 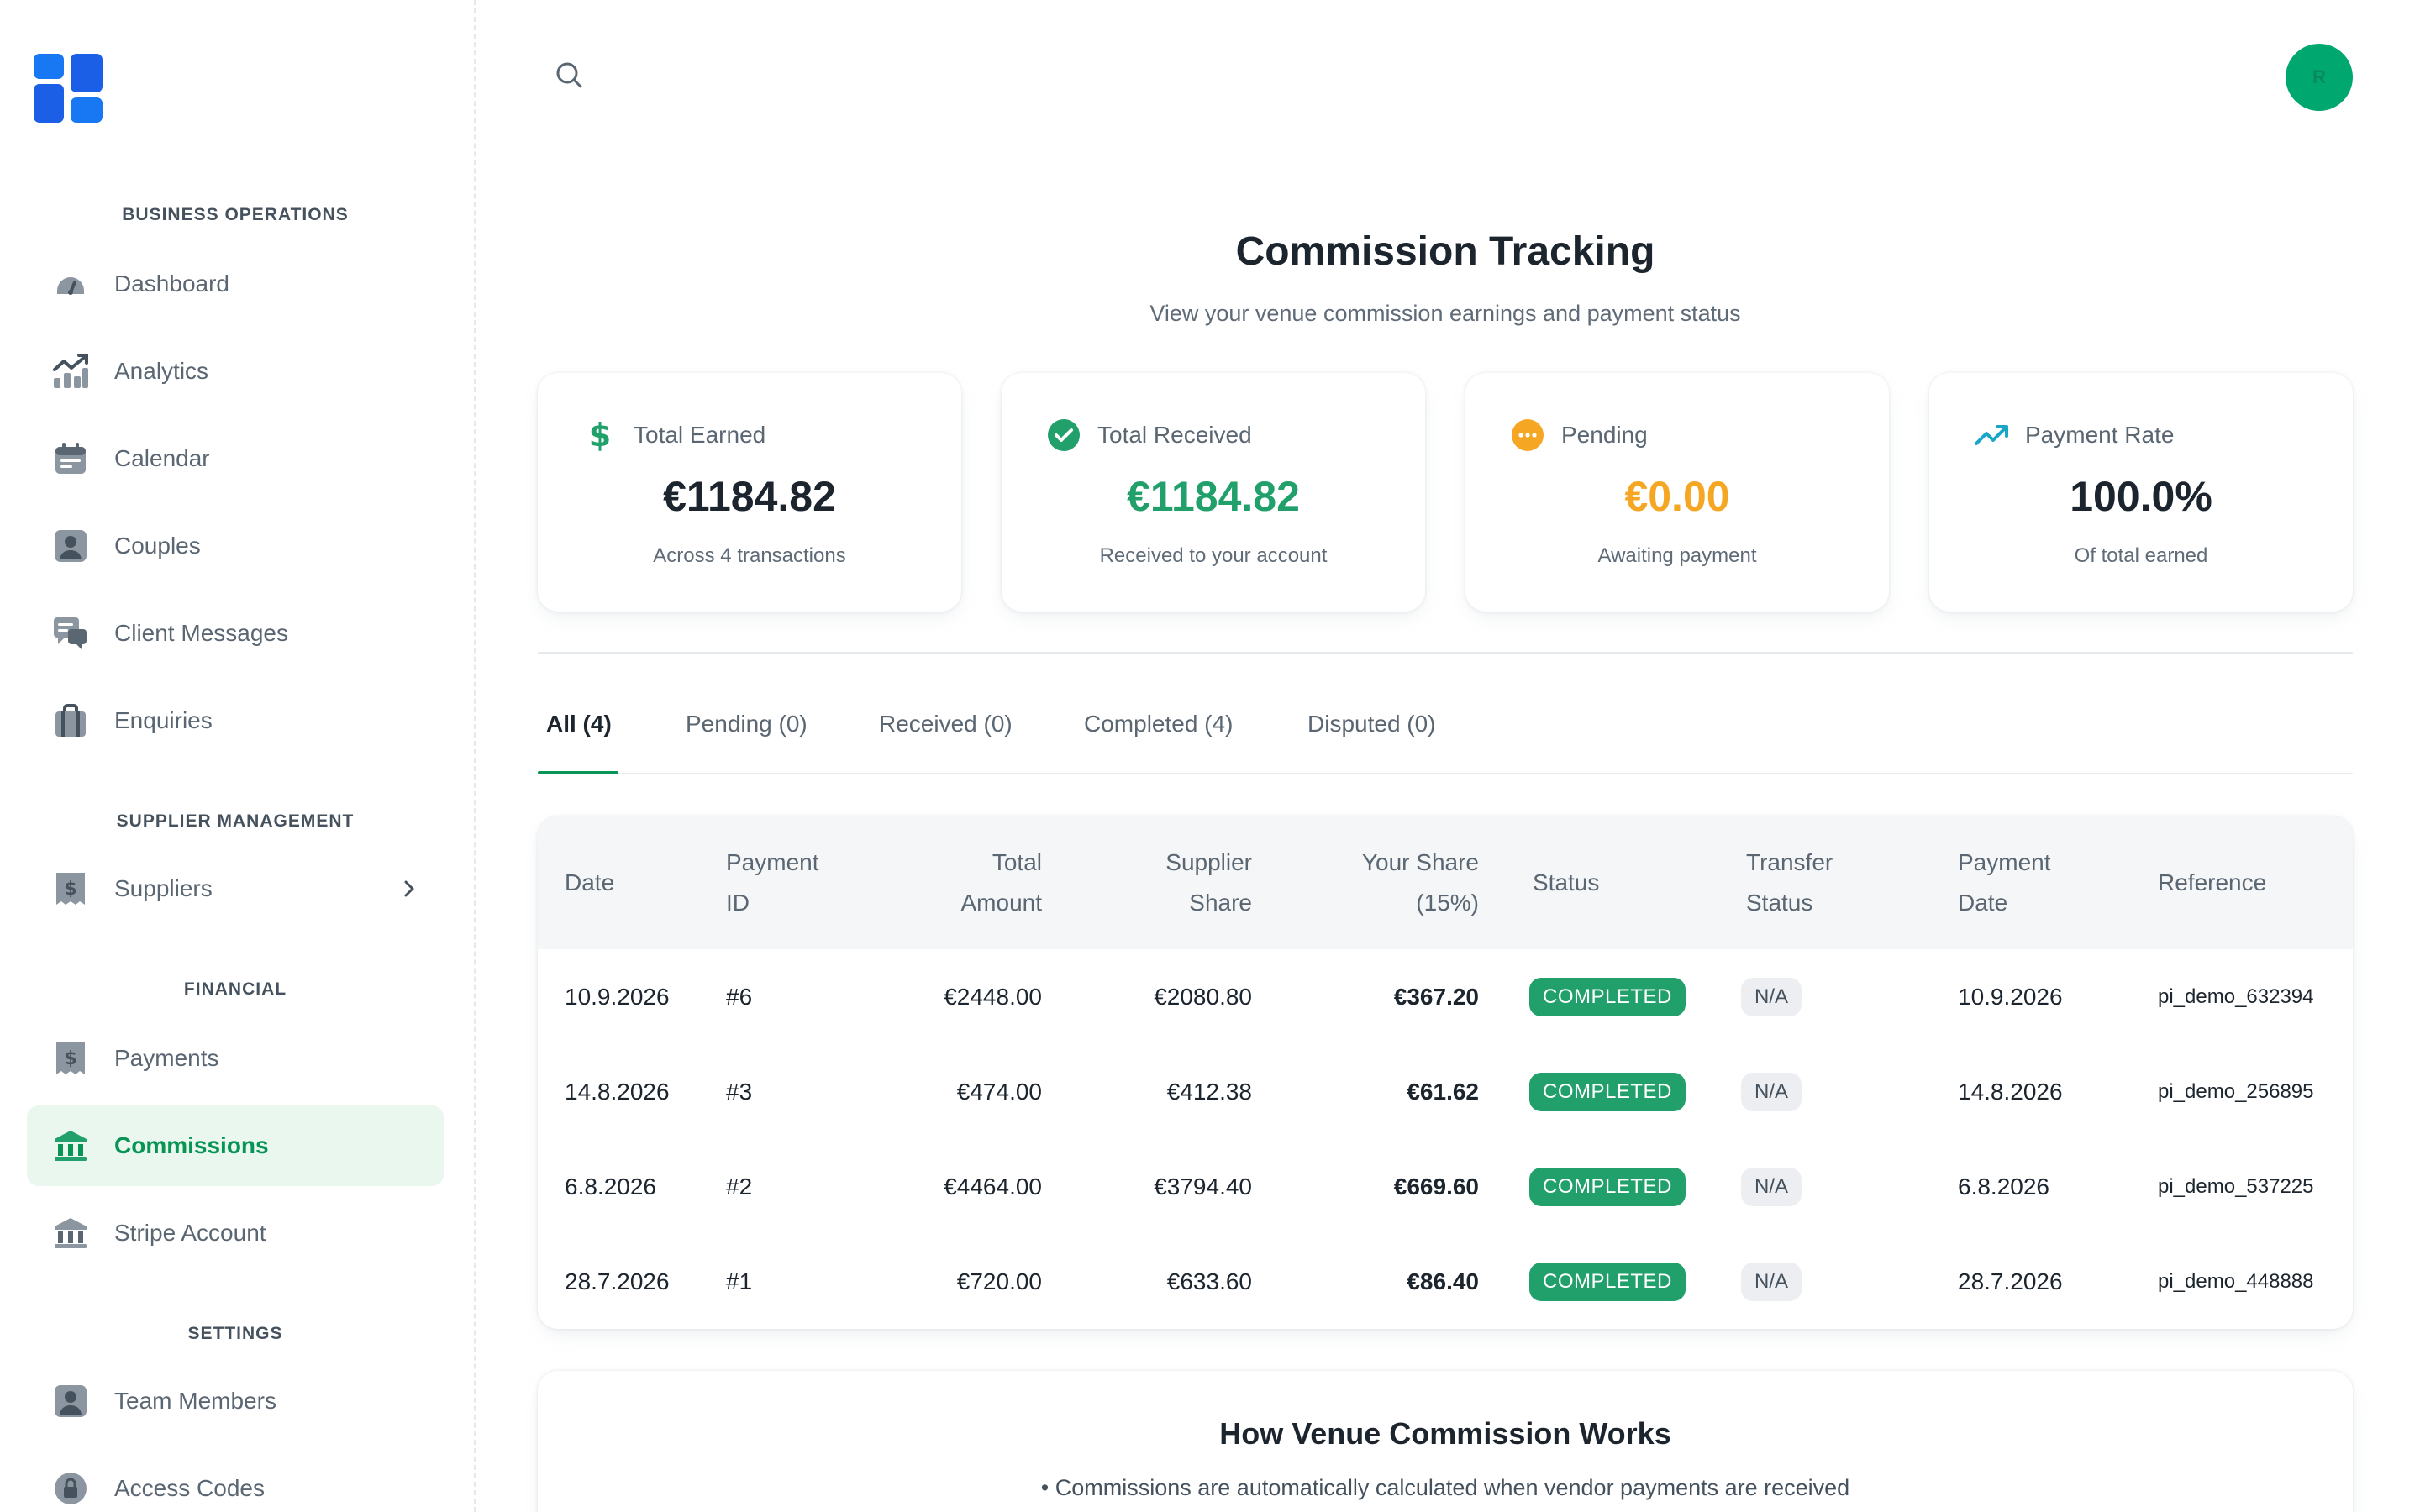 I want to click on stat-label: Total Received, so click(x=1174, y=435).